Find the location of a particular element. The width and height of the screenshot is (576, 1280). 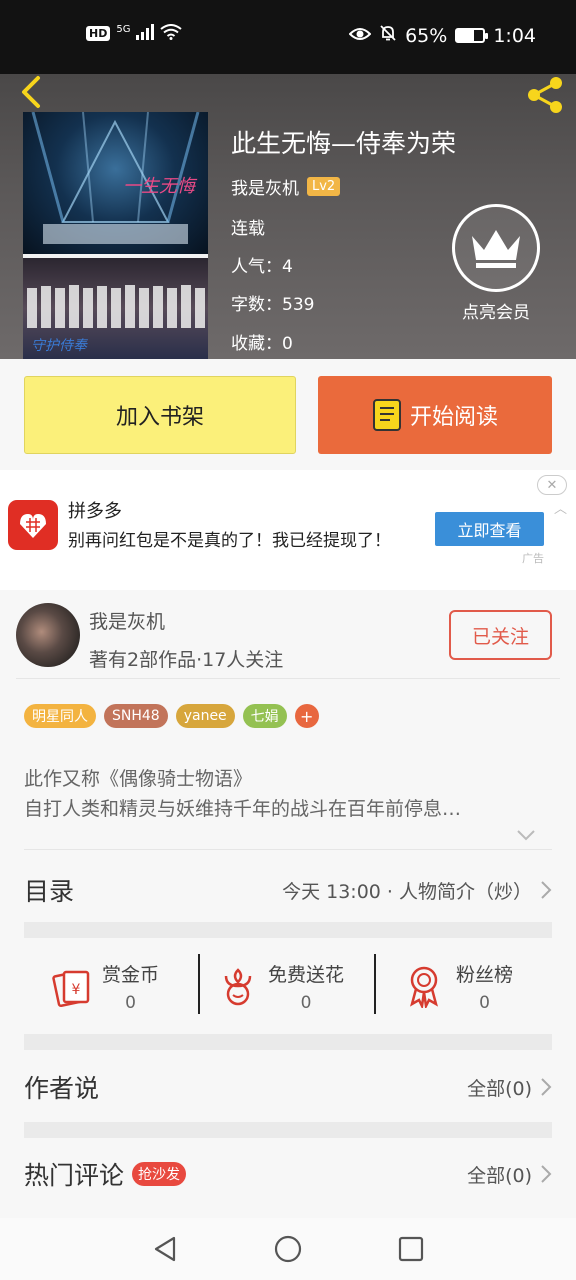

square-recents-icon is located at coordinates (411, 1249).